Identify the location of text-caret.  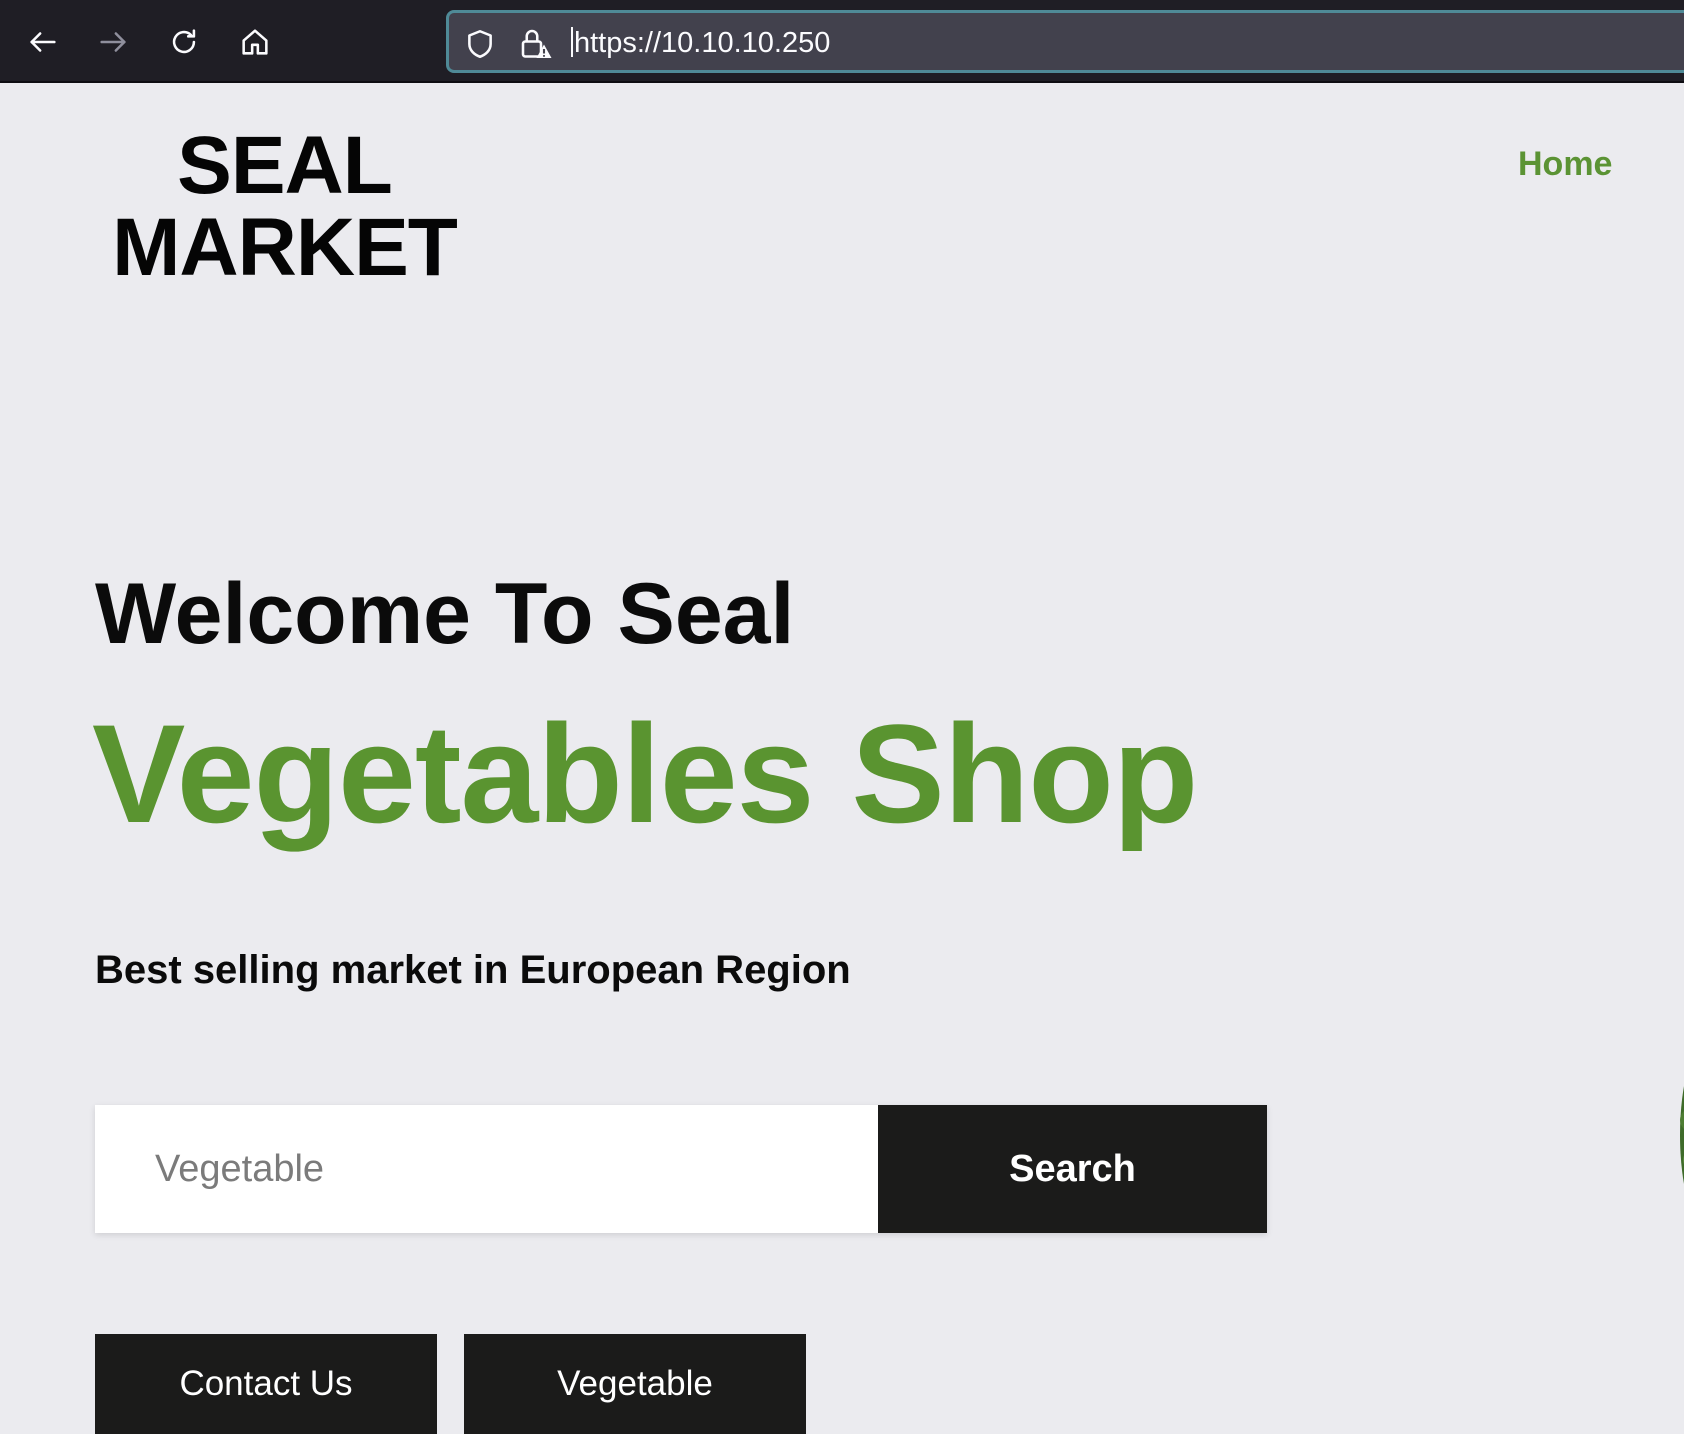
(572, 42).